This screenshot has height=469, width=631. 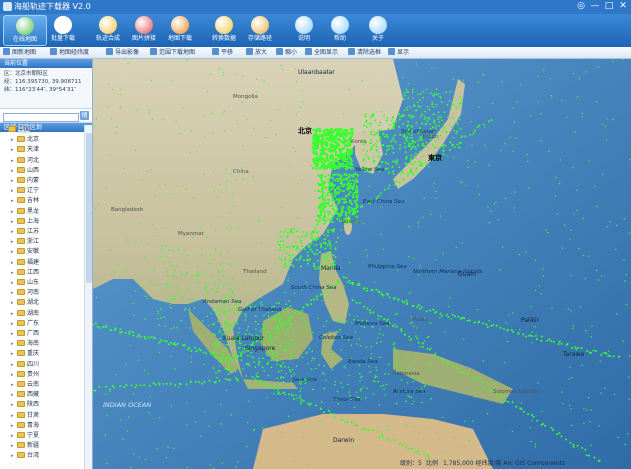 What do you see at coordinates (46, 344) in the screenshot?
I see `tree-node: ▸ 海南` at bounding box center [46, 344].